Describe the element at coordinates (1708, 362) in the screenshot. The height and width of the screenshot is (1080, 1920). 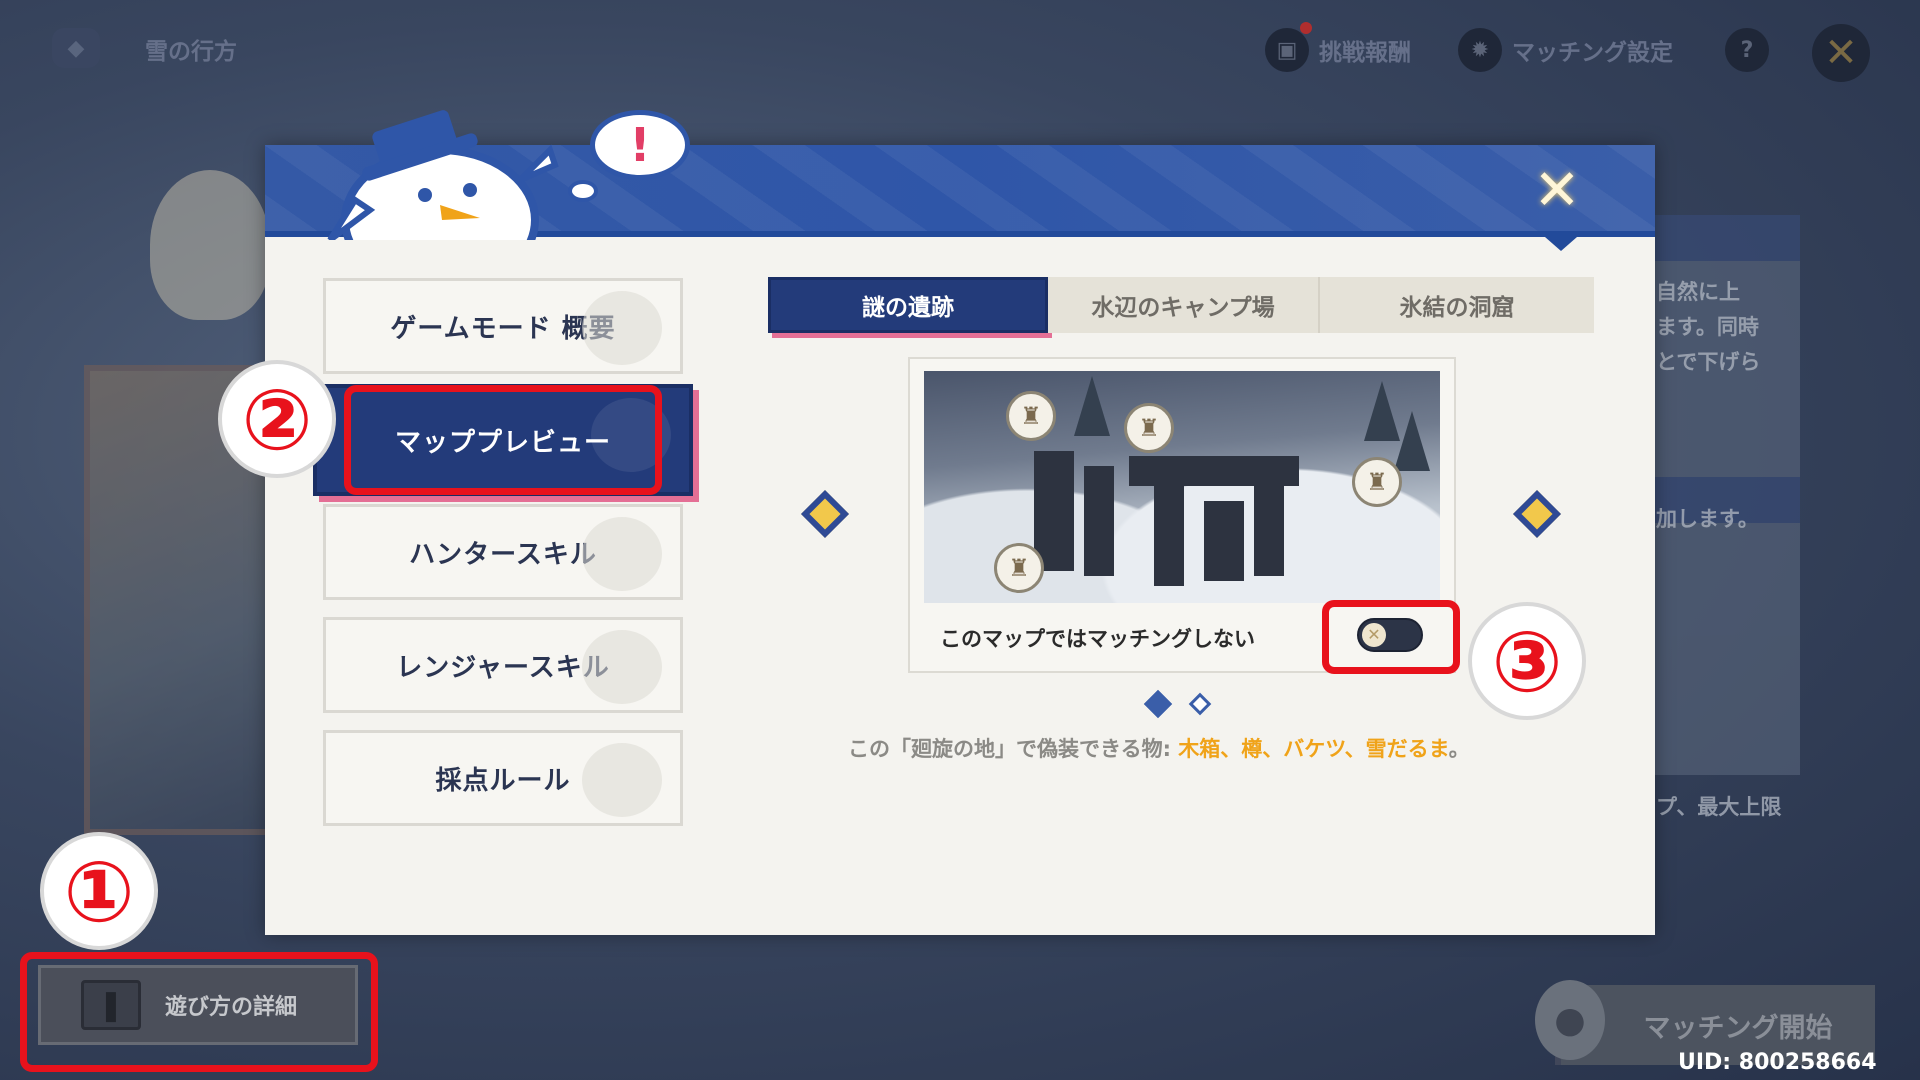
I see `background-text: とで下げら` at that location.